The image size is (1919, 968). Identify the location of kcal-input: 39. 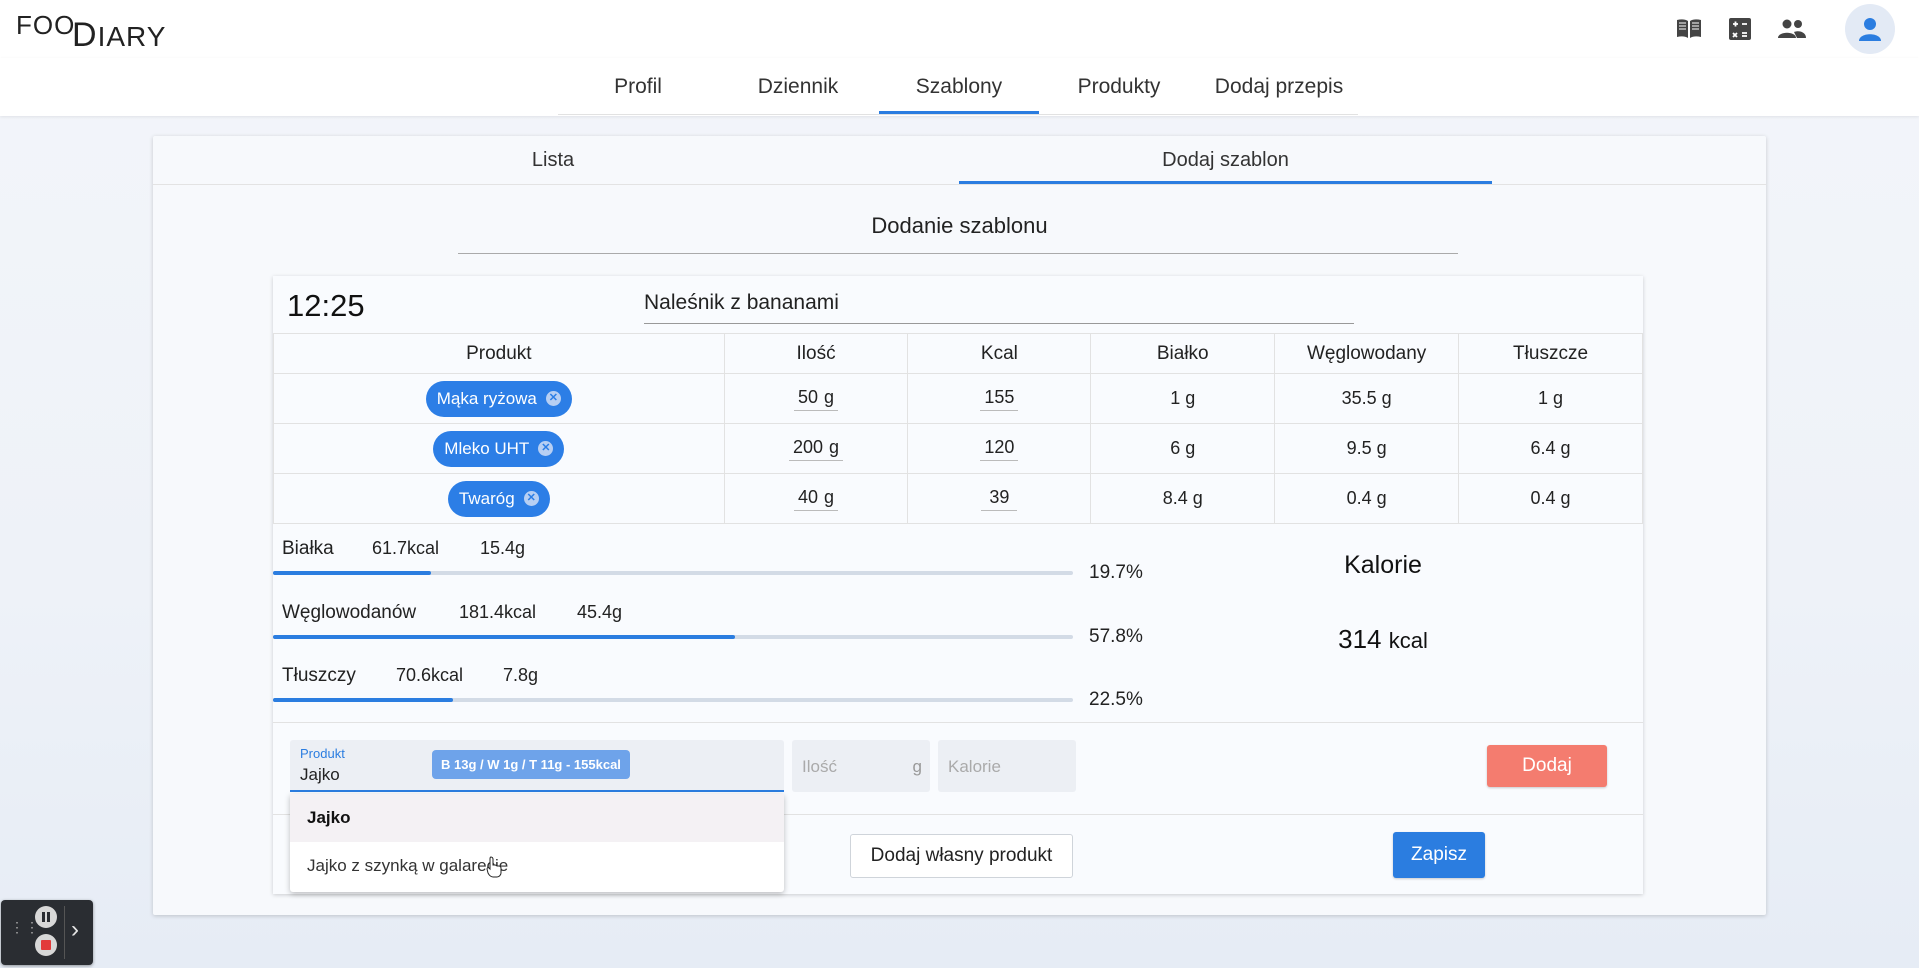
(999, 499).